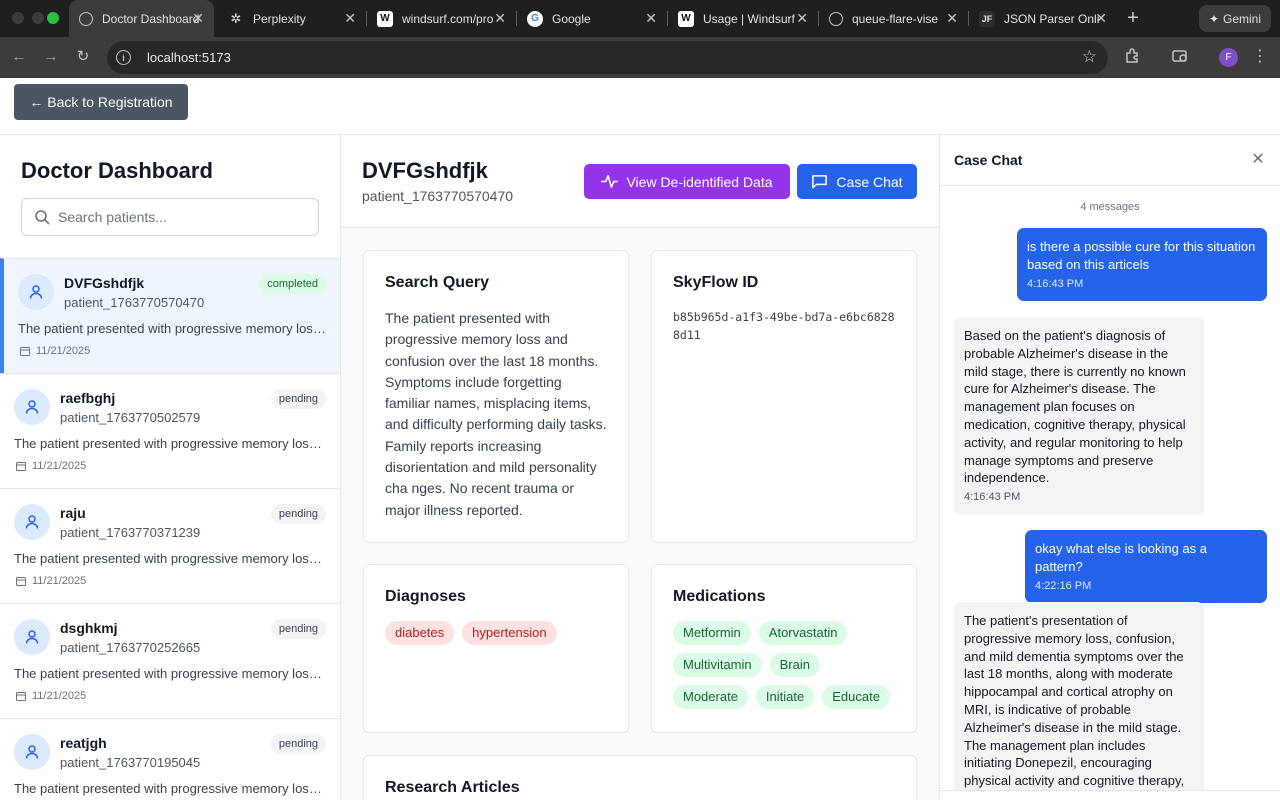  I want to click on case-chat-button: Case Chat, so click(857, 181).